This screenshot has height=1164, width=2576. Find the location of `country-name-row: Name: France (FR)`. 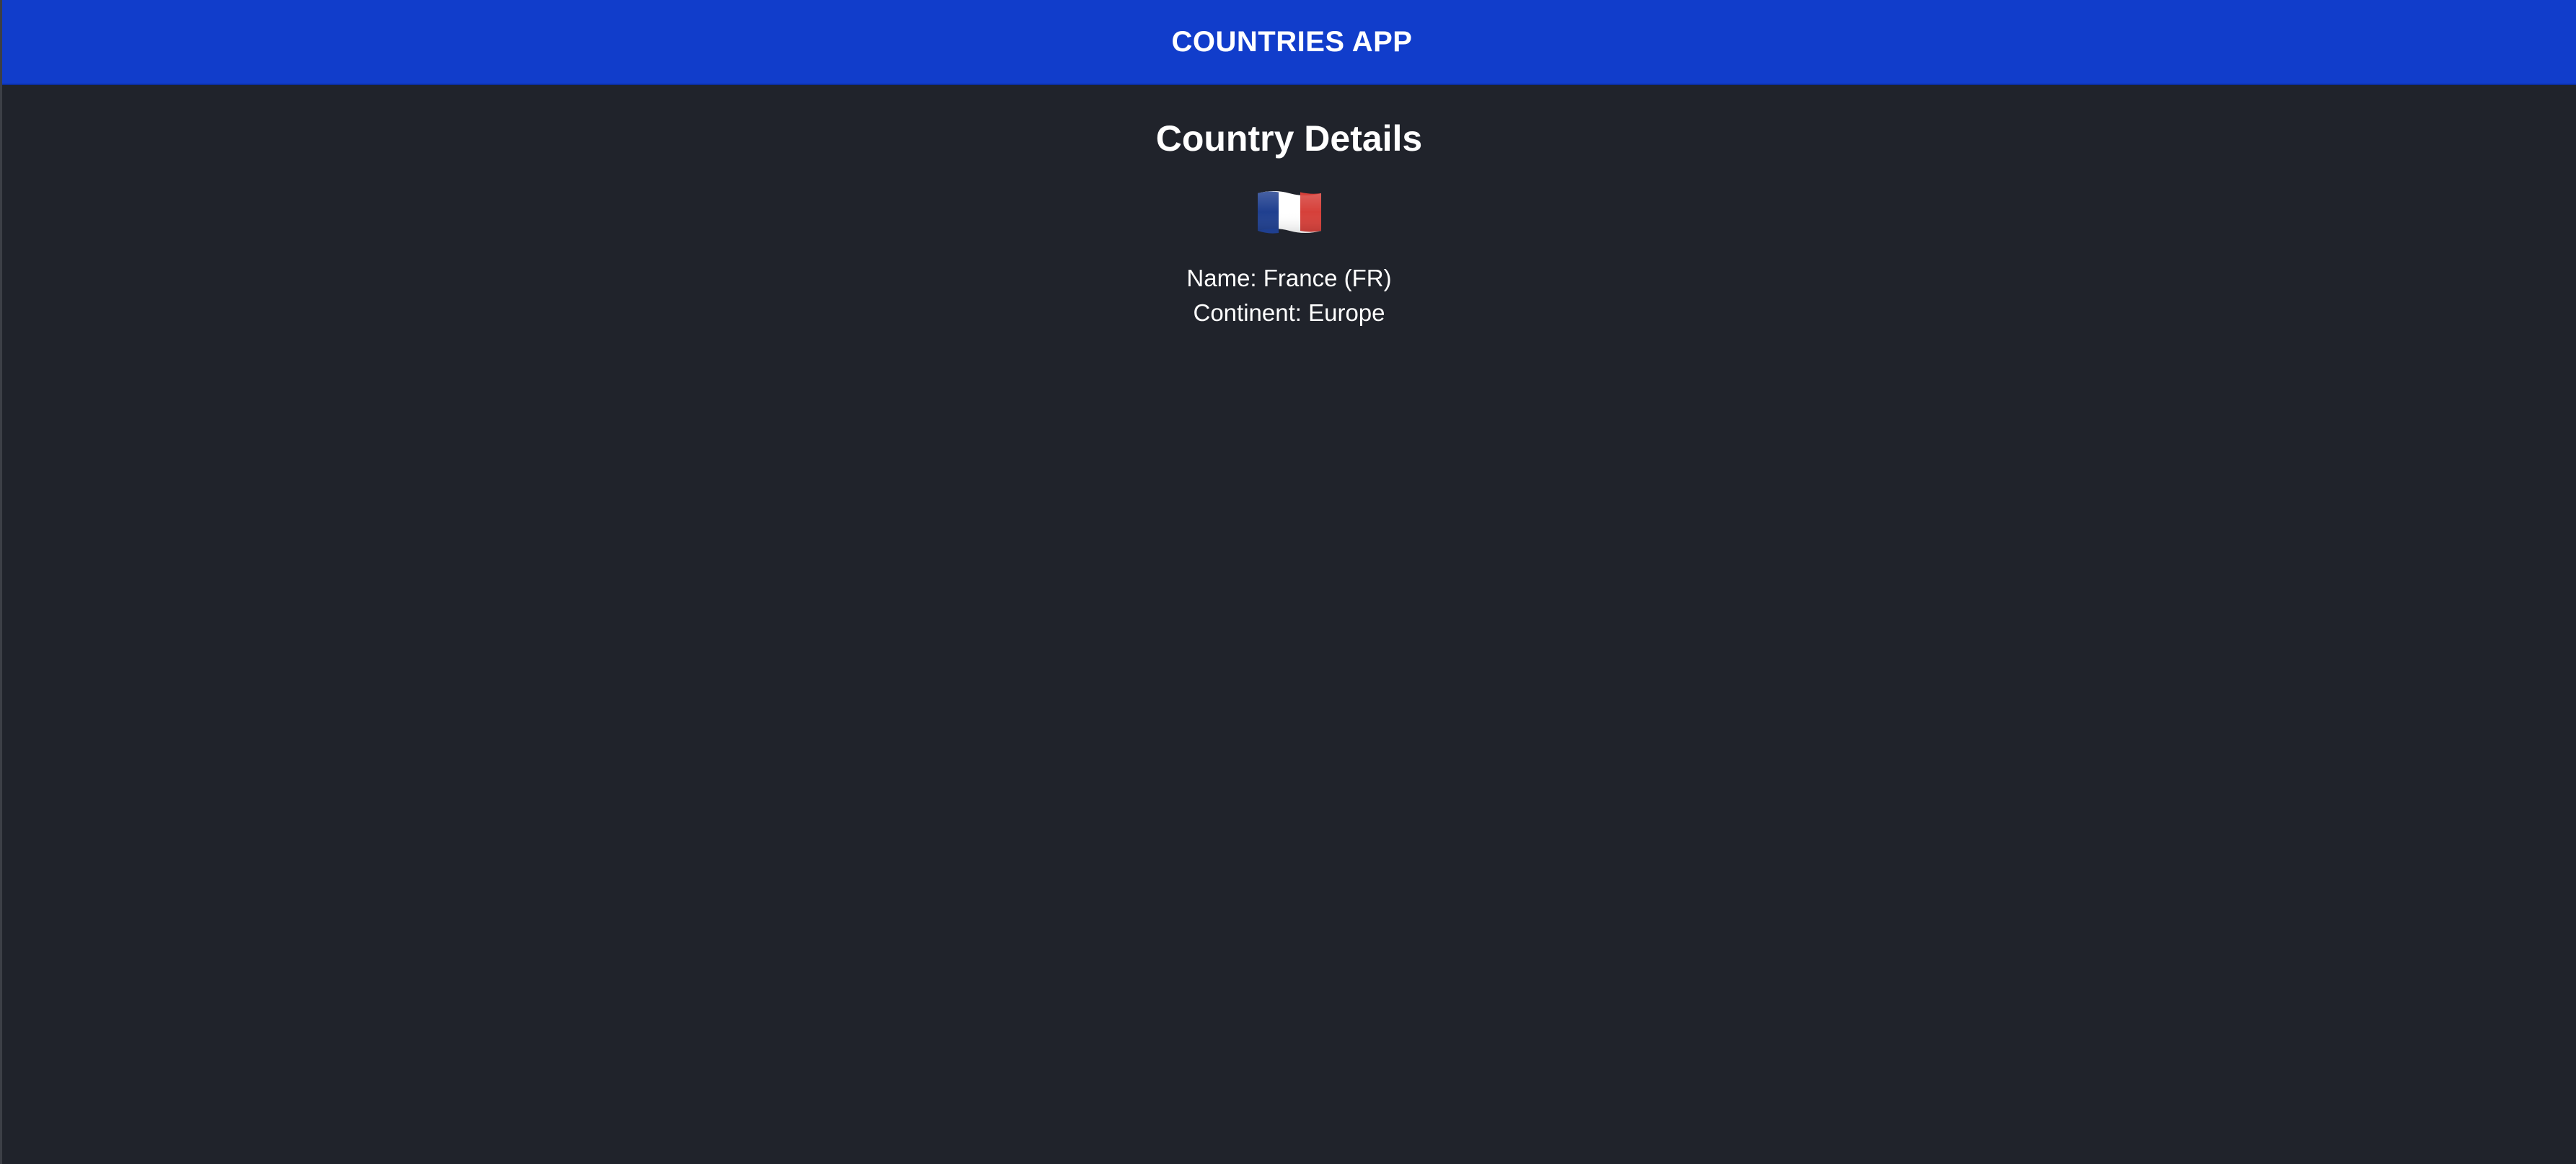

country-name-row: Name: France (FR) is located at coordinates (1289, 278).